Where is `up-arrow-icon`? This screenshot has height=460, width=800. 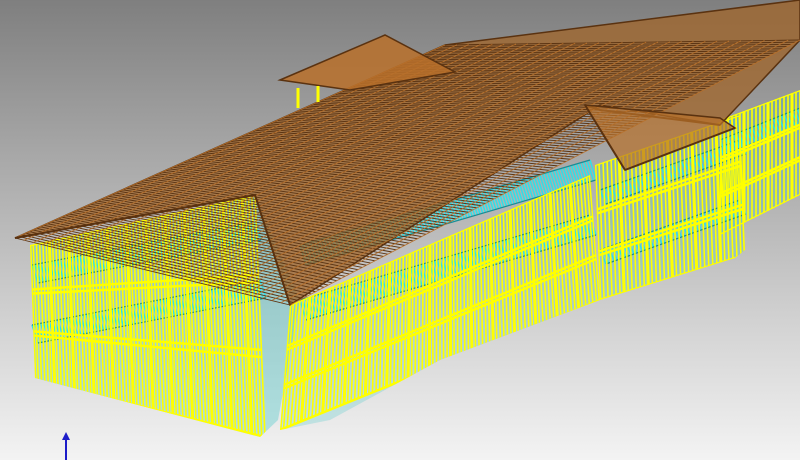
up-arrow-icon is located at coordinates (66, 446).